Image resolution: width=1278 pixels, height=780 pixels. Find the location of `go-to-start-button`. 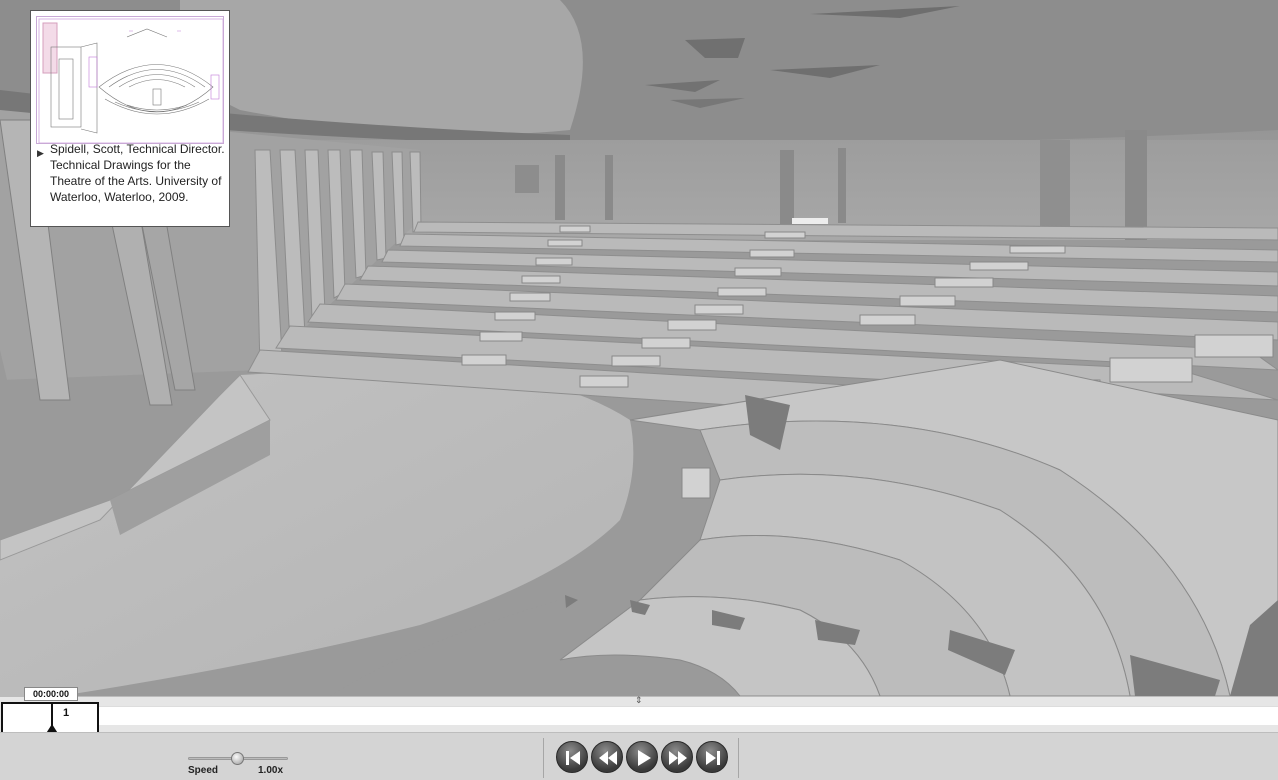

go-to-start-button is located at coordinates (572, 757).